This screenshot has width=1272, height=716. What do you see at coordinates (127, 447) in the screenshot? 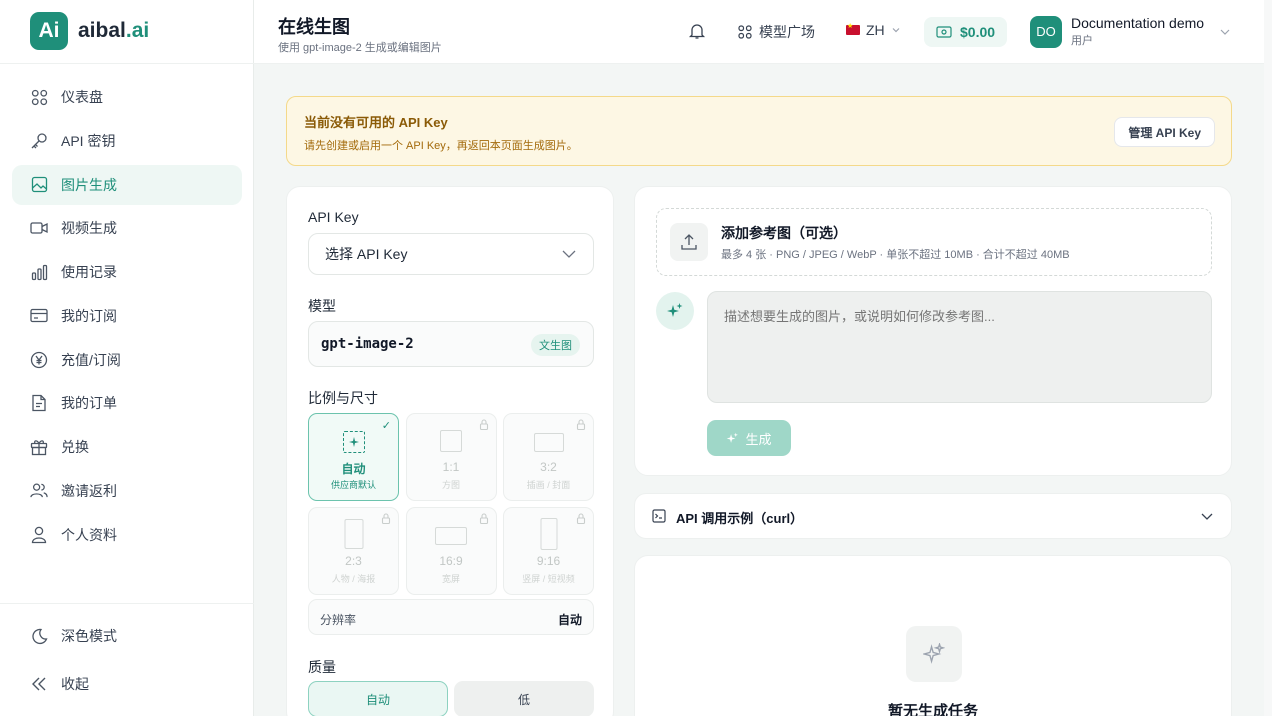
I see `sidebar-item-redeem: 兑换` at bounding box center [127, 447].